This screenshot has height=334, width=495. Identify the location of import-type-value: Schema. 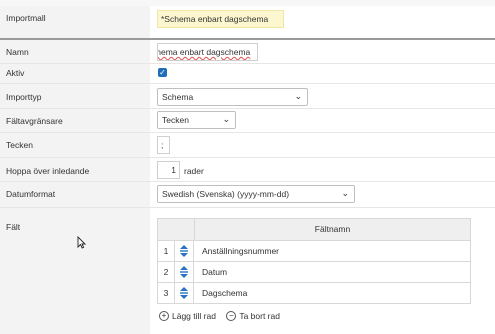
(178, 97).